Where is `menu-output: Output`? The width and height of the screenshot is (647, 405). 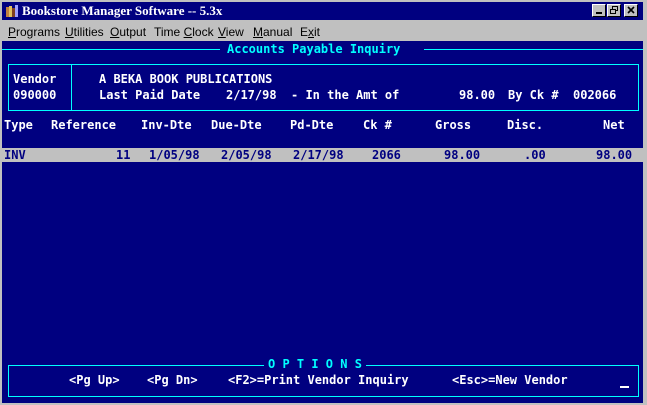
menu-output: Output is located at coordinates (128, 32).